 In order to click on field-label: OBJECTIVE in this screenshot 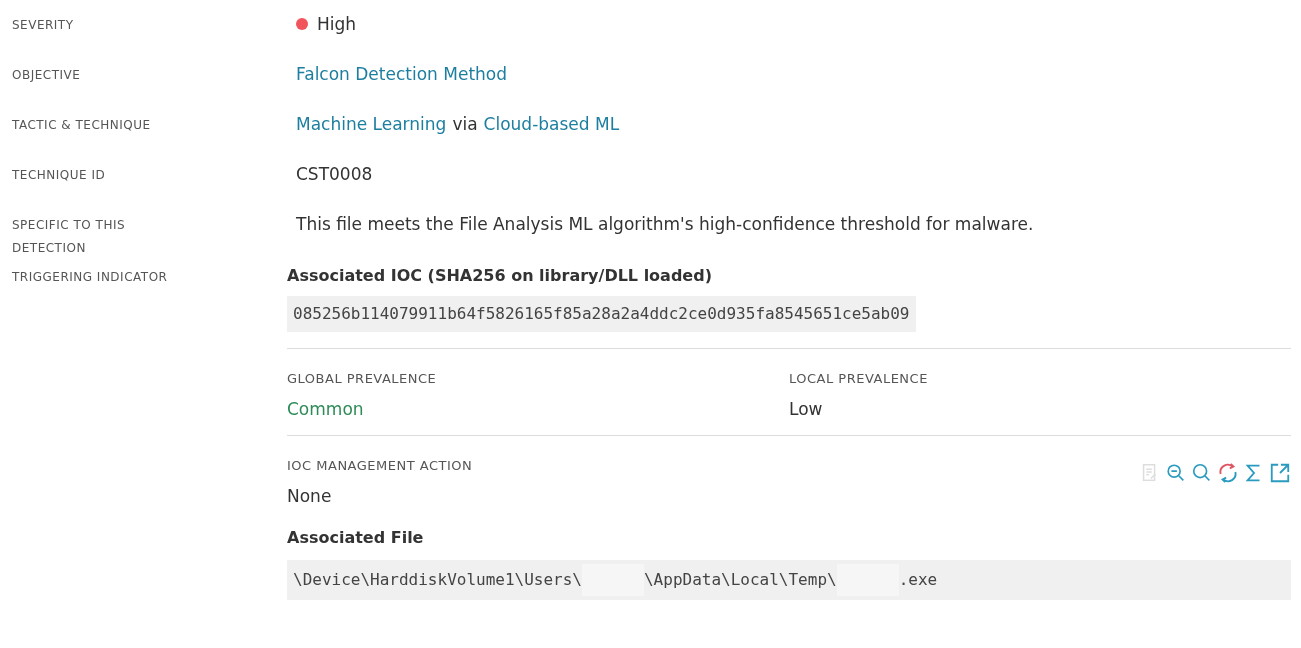, I will do `click(47, 75)`.